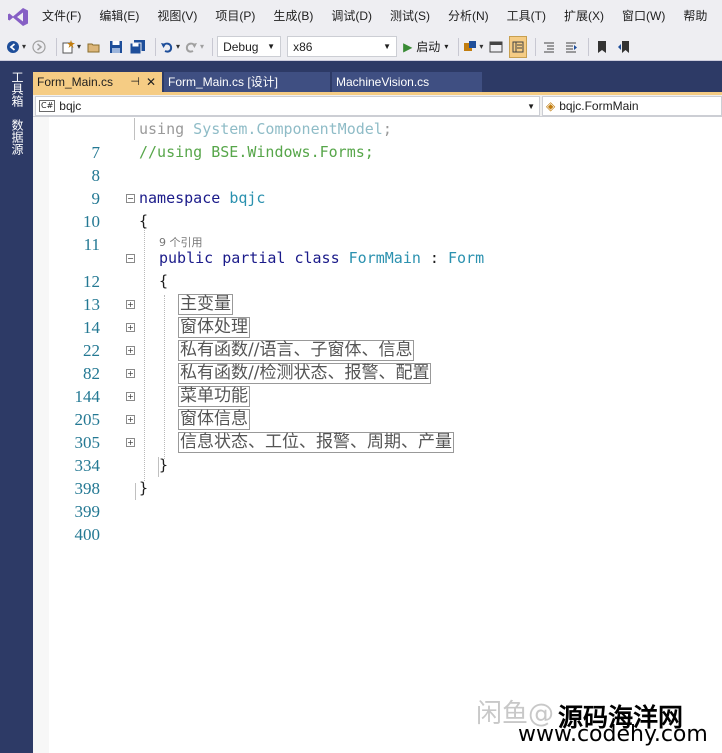 This screenshot has width=722, height=753. What do you see at coordinates (377, 338) in the screenshot?
I see `code-line: 22 + 窗体处理` at bounding box center [377, 338].